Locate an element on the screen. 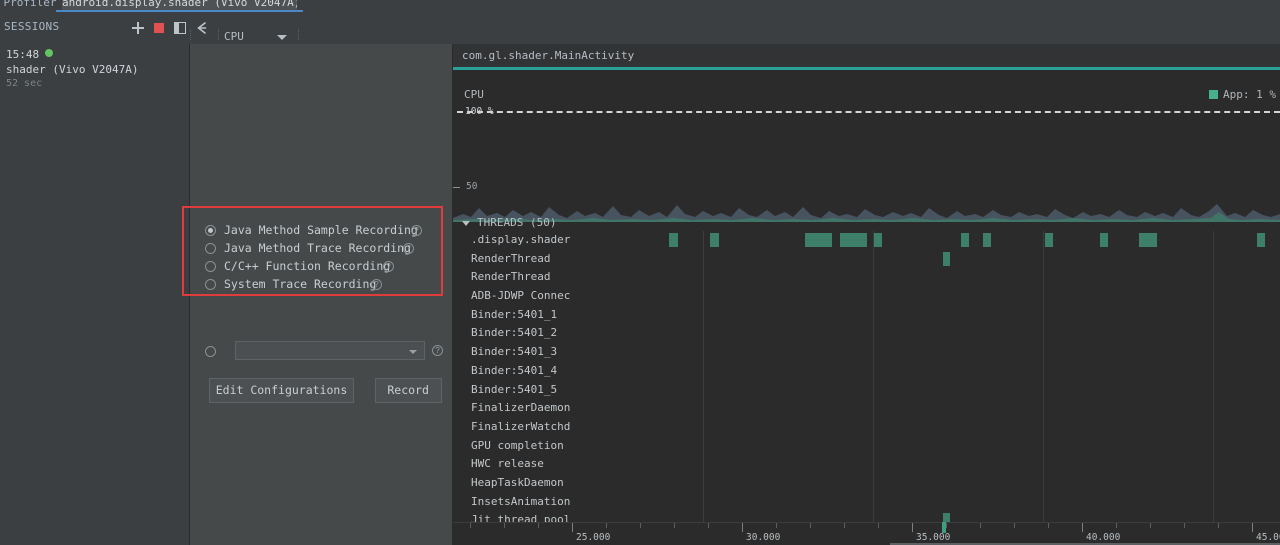 This screenshot has width=1280, height=545. plus-icon is located at coordinates (138, 28).